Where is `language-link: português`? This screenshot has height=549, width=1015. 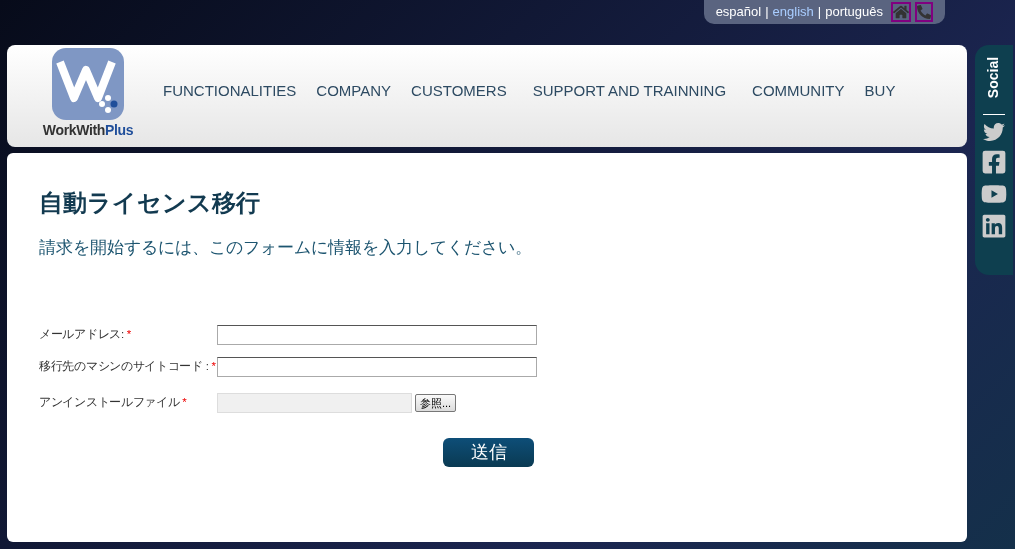
language-link: português is located at coordinates (854, 12).